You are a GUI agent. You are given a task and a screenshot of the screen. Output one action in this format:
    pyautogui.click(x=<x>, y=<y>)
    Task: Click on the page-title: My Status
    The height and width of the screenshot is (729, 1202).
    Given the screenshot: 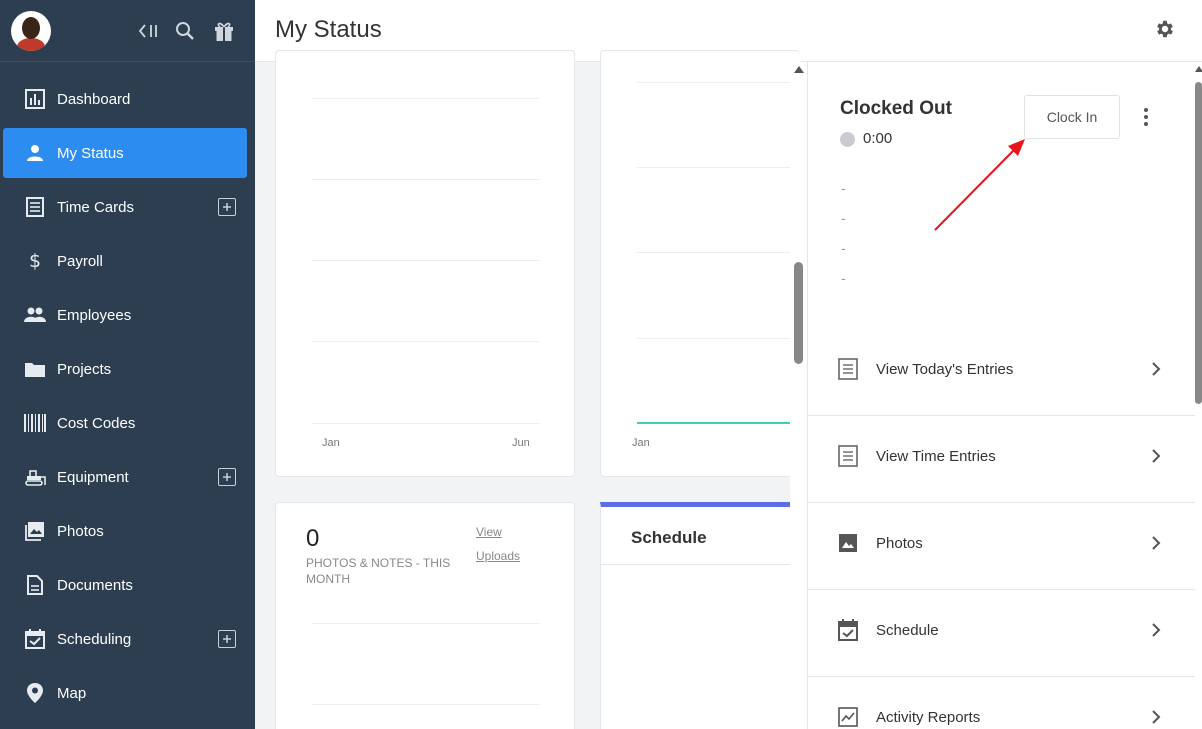 What is the action you would take?
    pyautogui.click(x=328, y=29)
    